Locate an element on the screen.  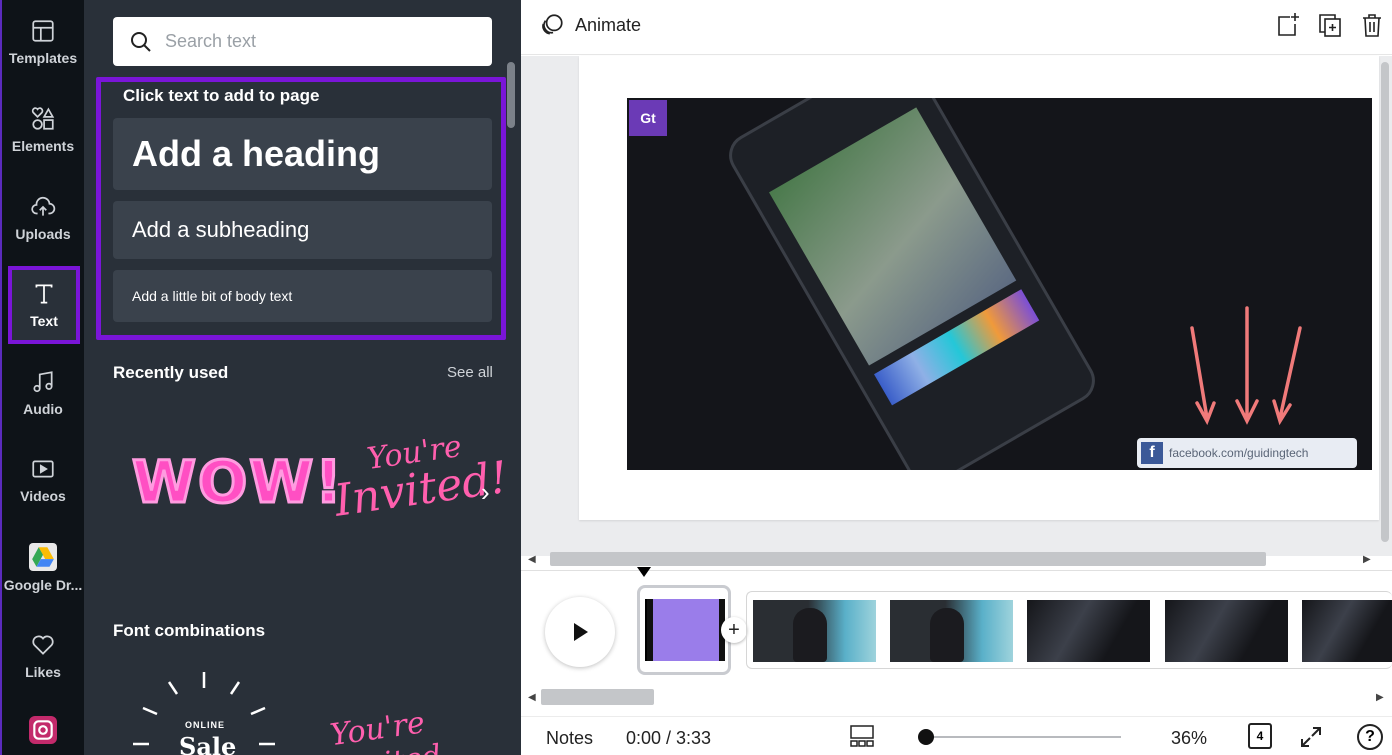
video-icon is located at coordinates (43, 469).